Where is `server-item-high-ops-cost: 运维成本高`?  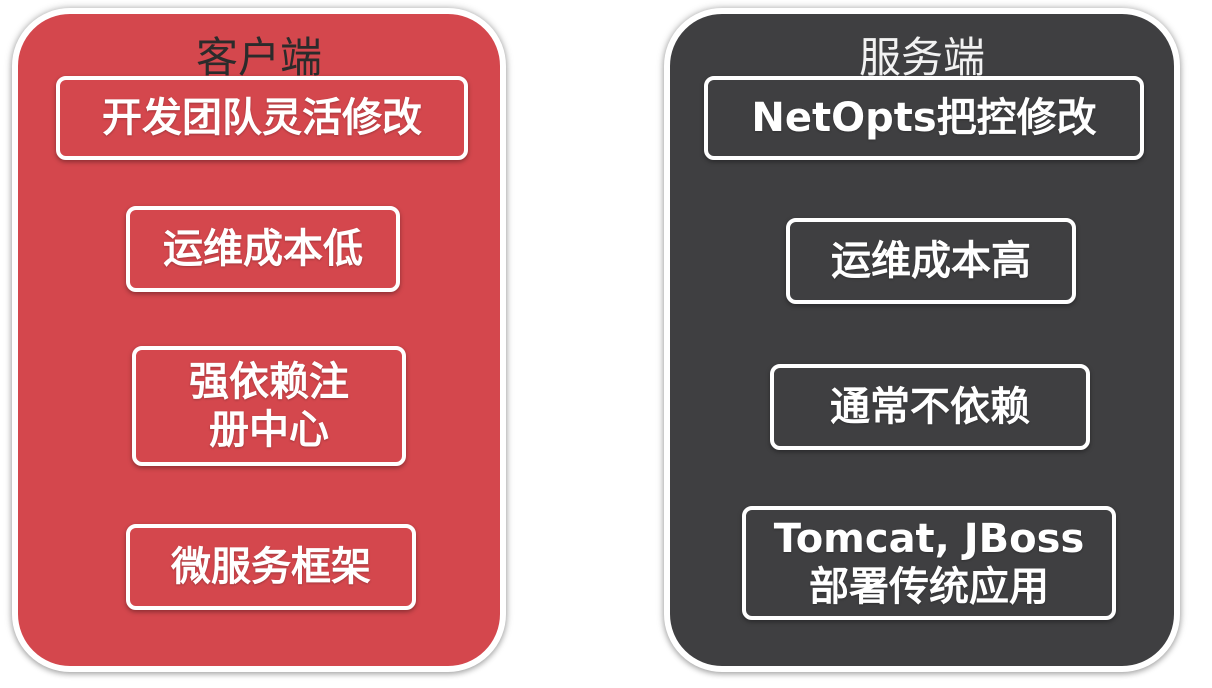
server-item-high-ops-cost: 运维成本高 is located at coordinates (931, 261).